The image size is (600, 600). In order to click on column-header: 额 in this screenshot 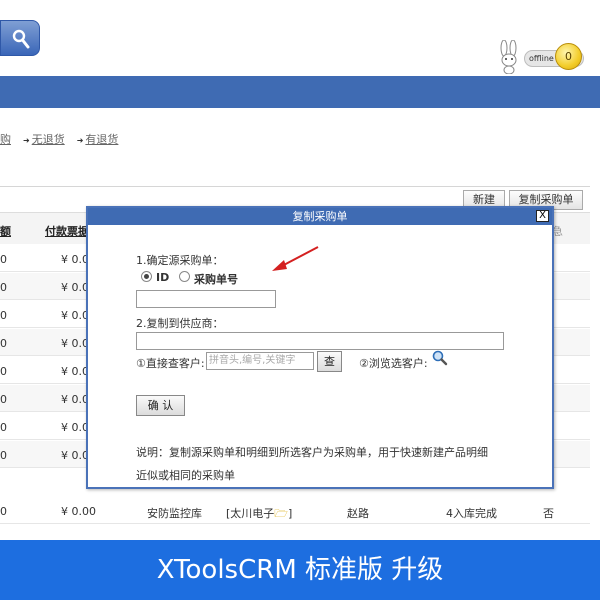, I will do `click(5, 231)`.